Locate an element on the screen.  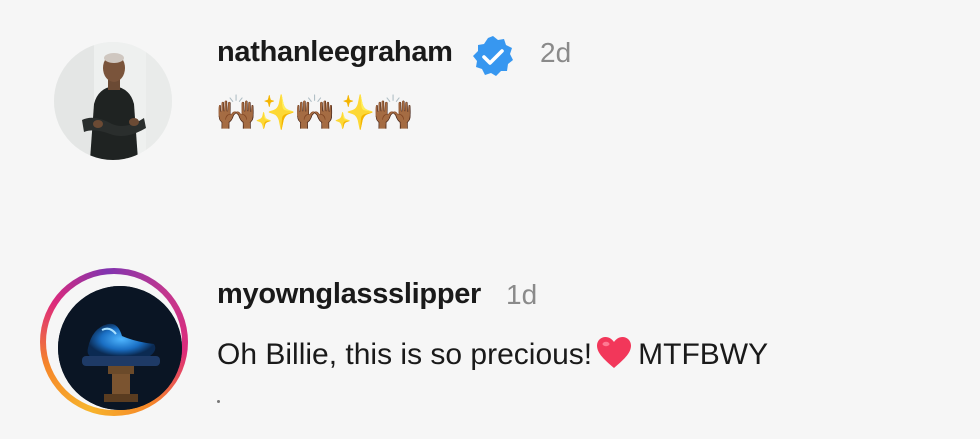
comment-text-main: Oh Billie, this is so precious! is located at coordinates (405, 354).